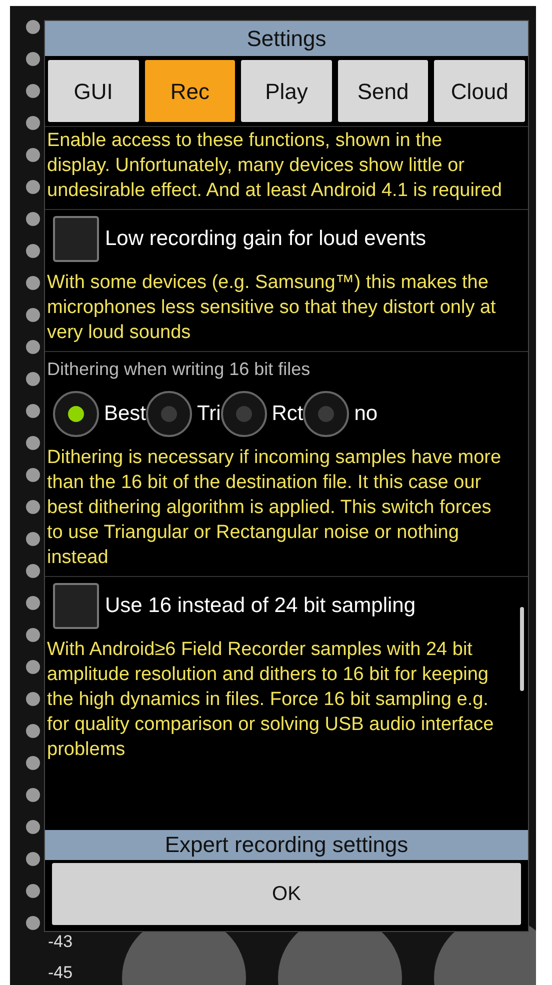  Describe the element at coordinates (366, 414) in the screenshot. I see `radio-label: no` at that location.